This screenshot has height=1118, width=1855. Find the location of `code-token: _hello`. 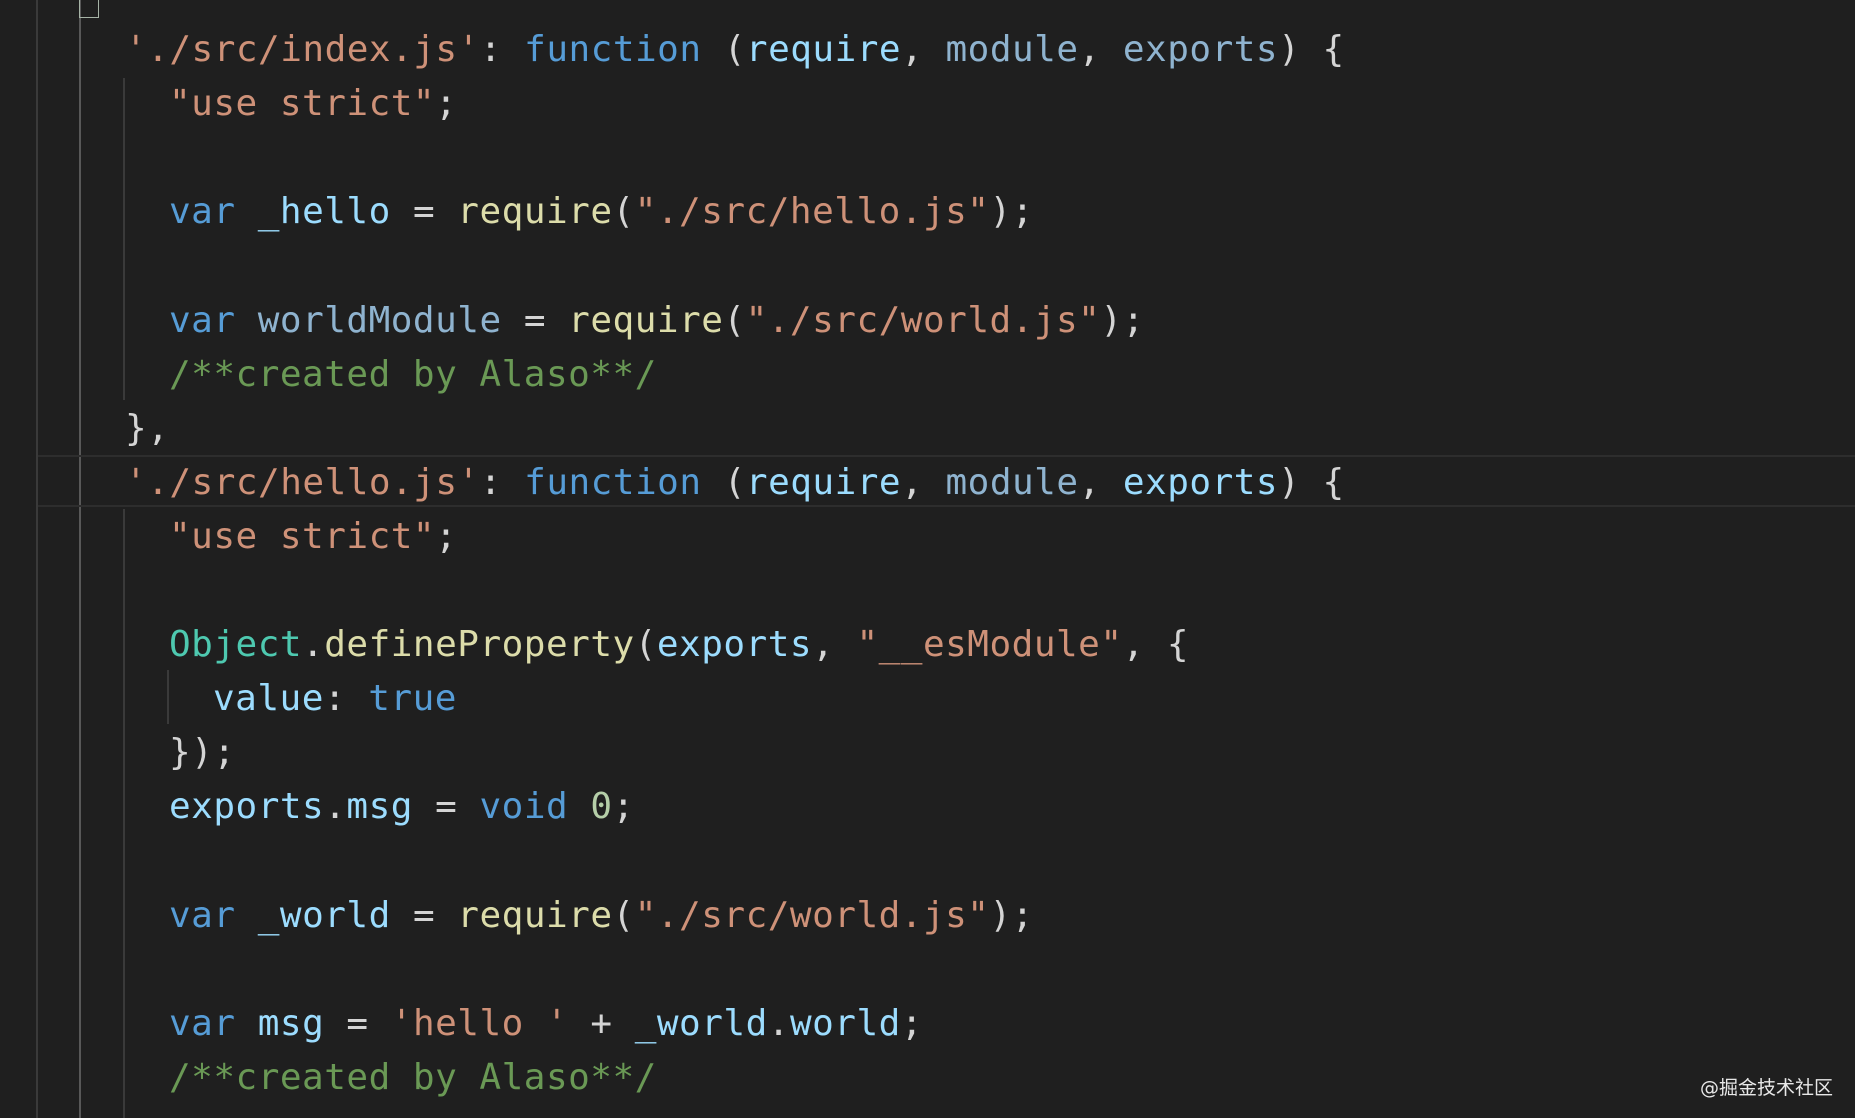

code-token: _hello is located at coordinates (324, 212).